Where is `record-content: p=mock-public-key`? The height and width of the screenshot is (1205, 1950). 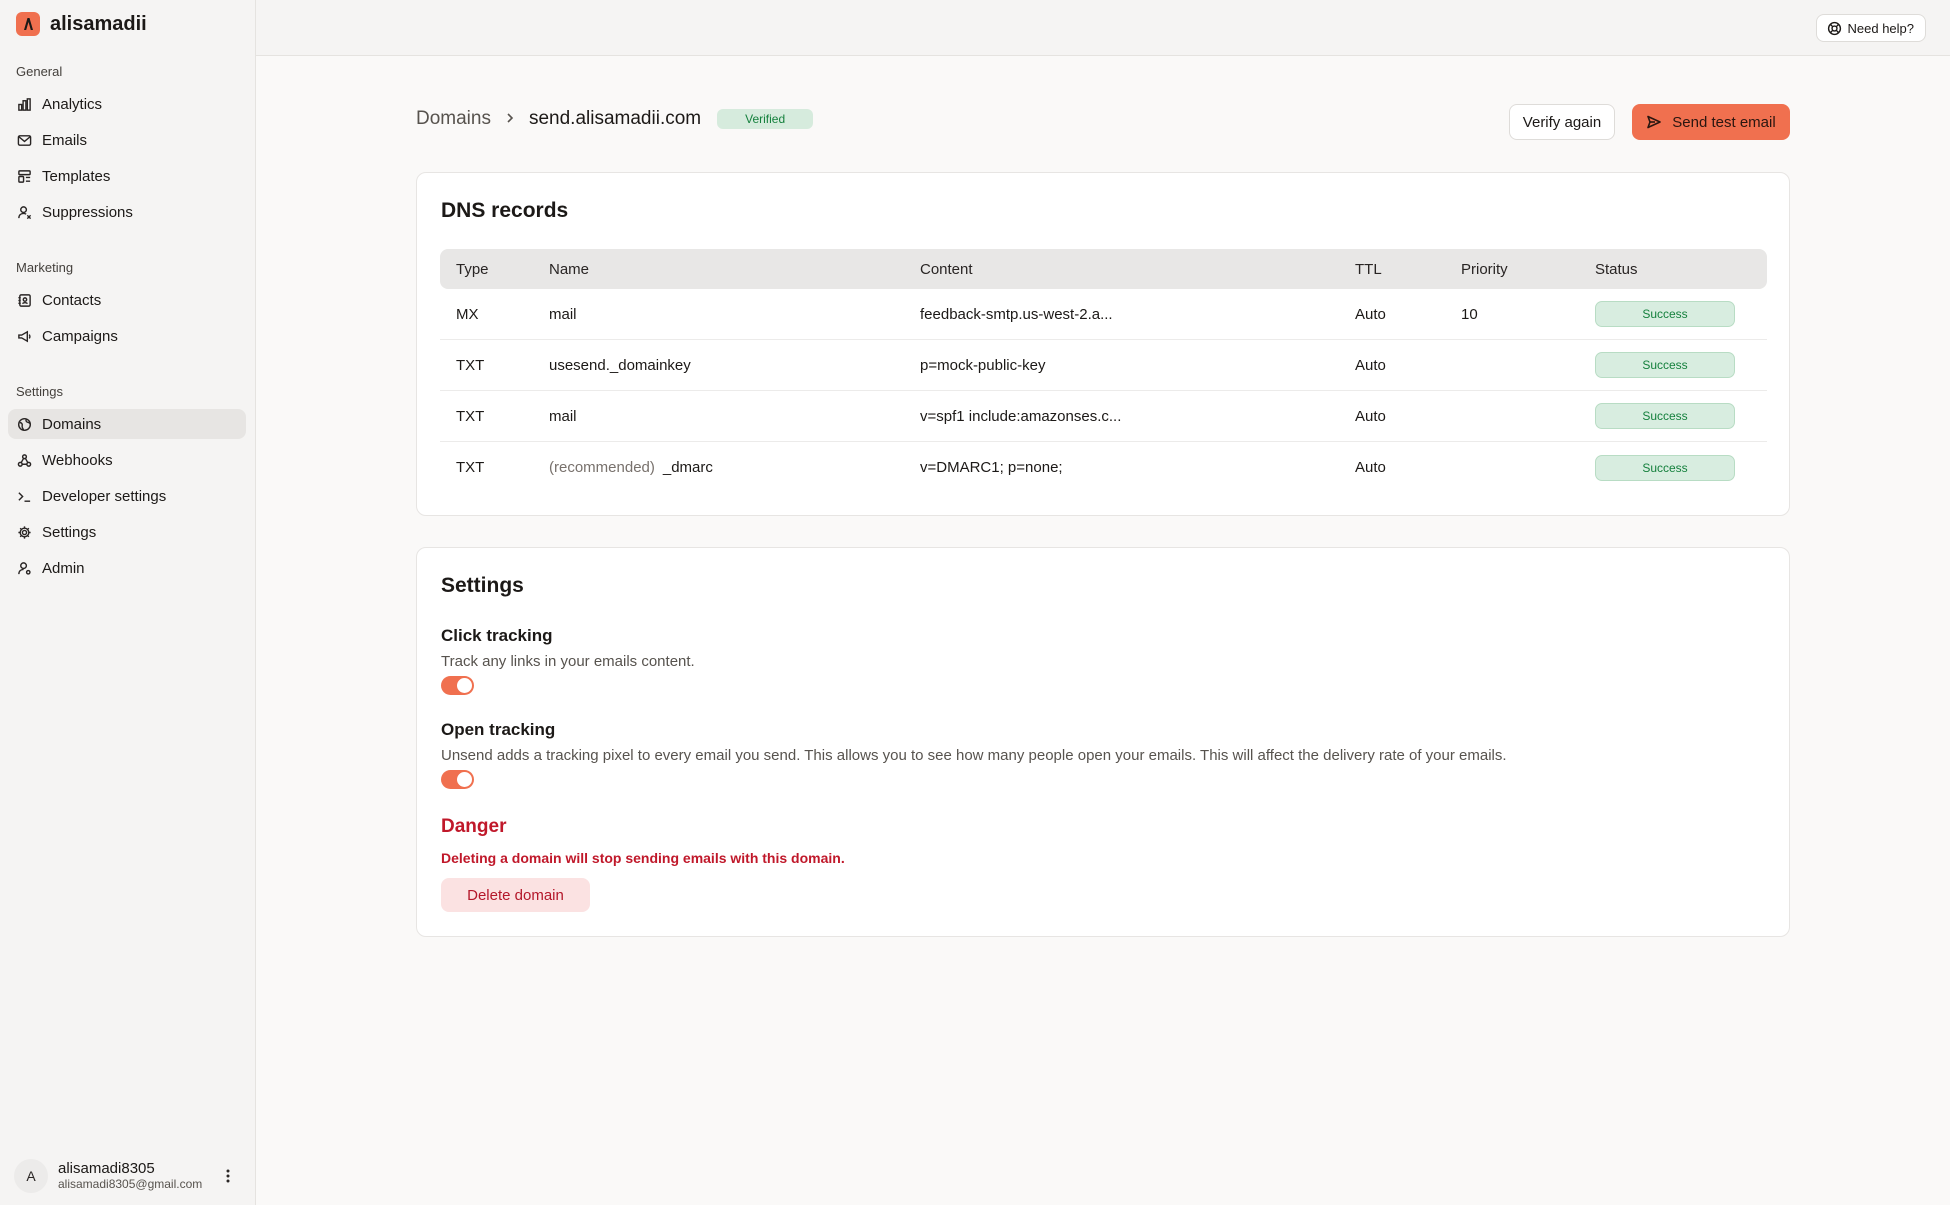
record-content: p=mock-public-key is located at coordinates (1137, 365).